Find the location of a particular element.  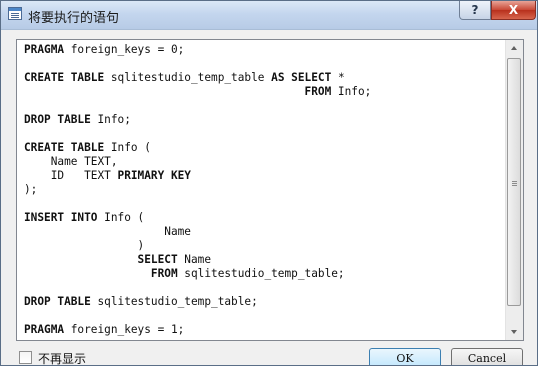

code-line: PRAGMA foreign_keys = 0; is located at coordinates (263, 50).